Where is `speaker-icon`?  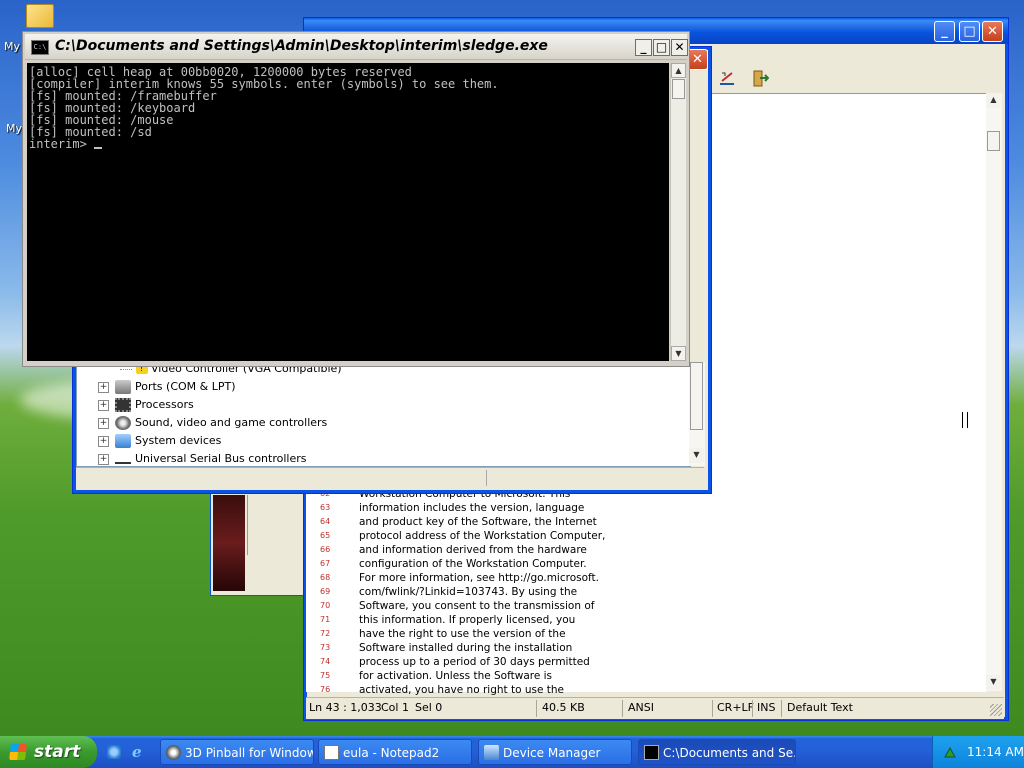
speaker-icon is located at coordinates (123, 423).